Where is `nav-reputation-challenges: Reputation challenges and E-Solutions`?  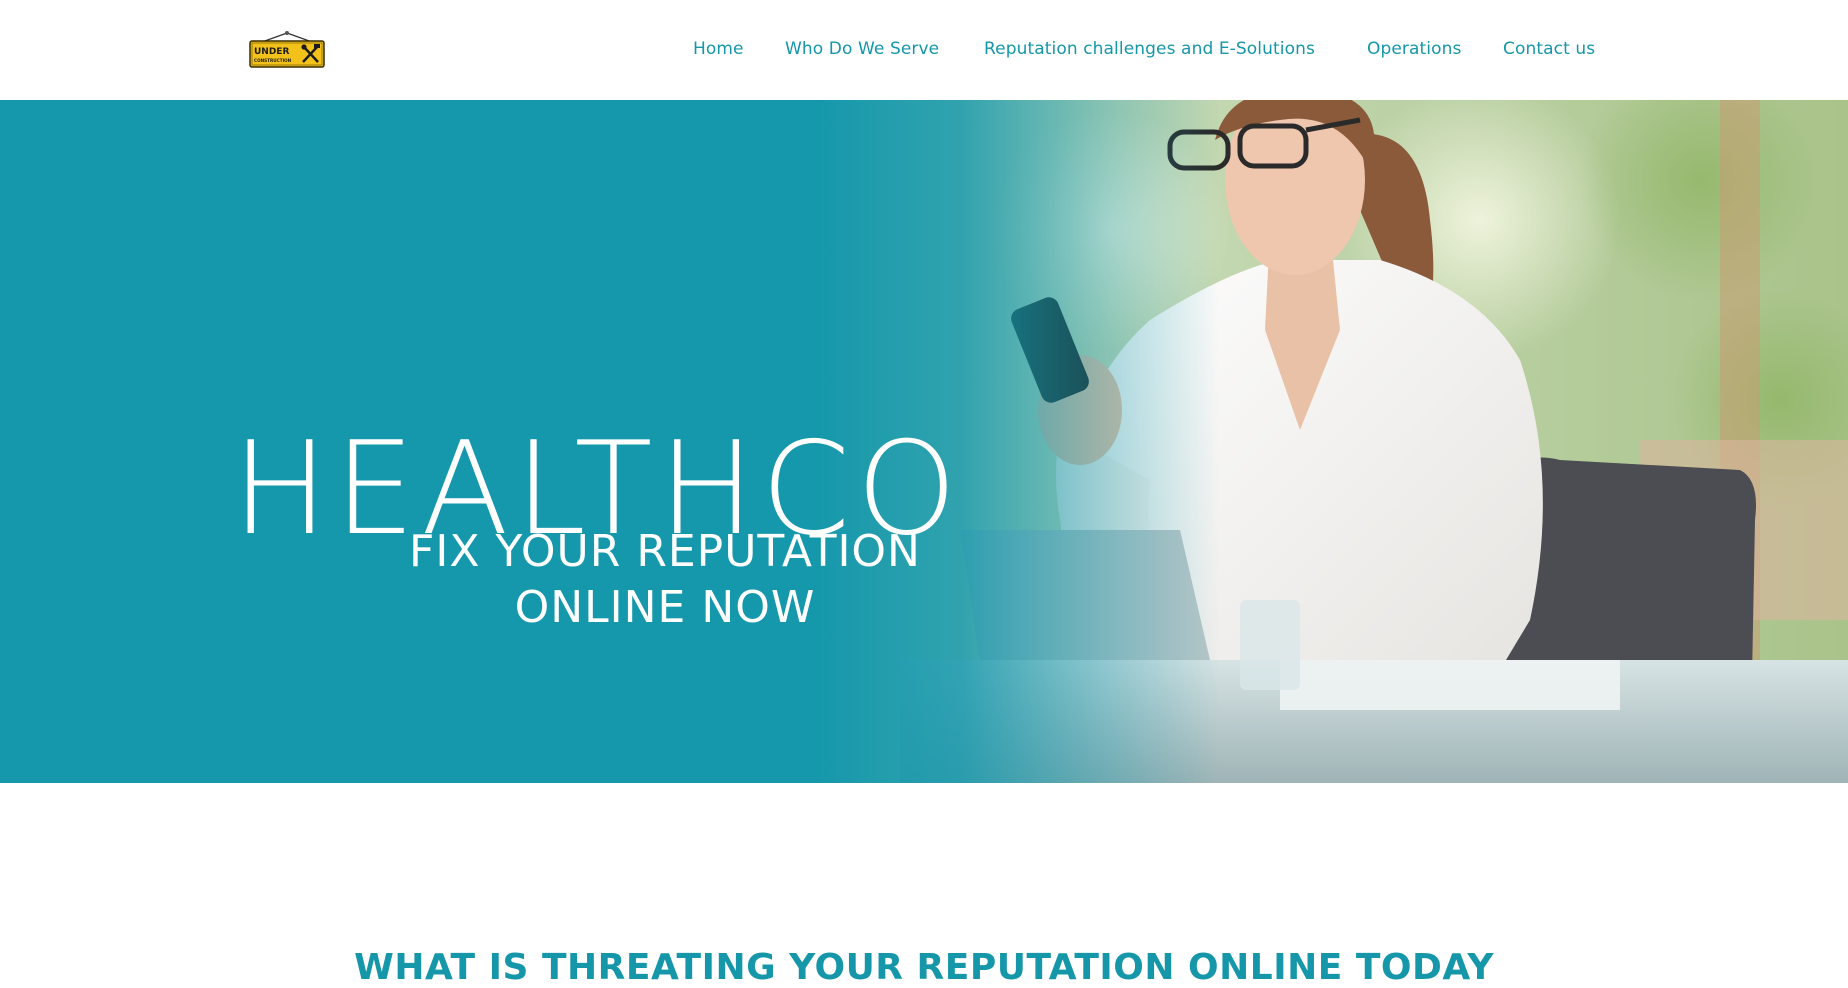
nav-reputation-challenges: Reputation challenges and E-Solutions is located at coordinates (1149, 49).